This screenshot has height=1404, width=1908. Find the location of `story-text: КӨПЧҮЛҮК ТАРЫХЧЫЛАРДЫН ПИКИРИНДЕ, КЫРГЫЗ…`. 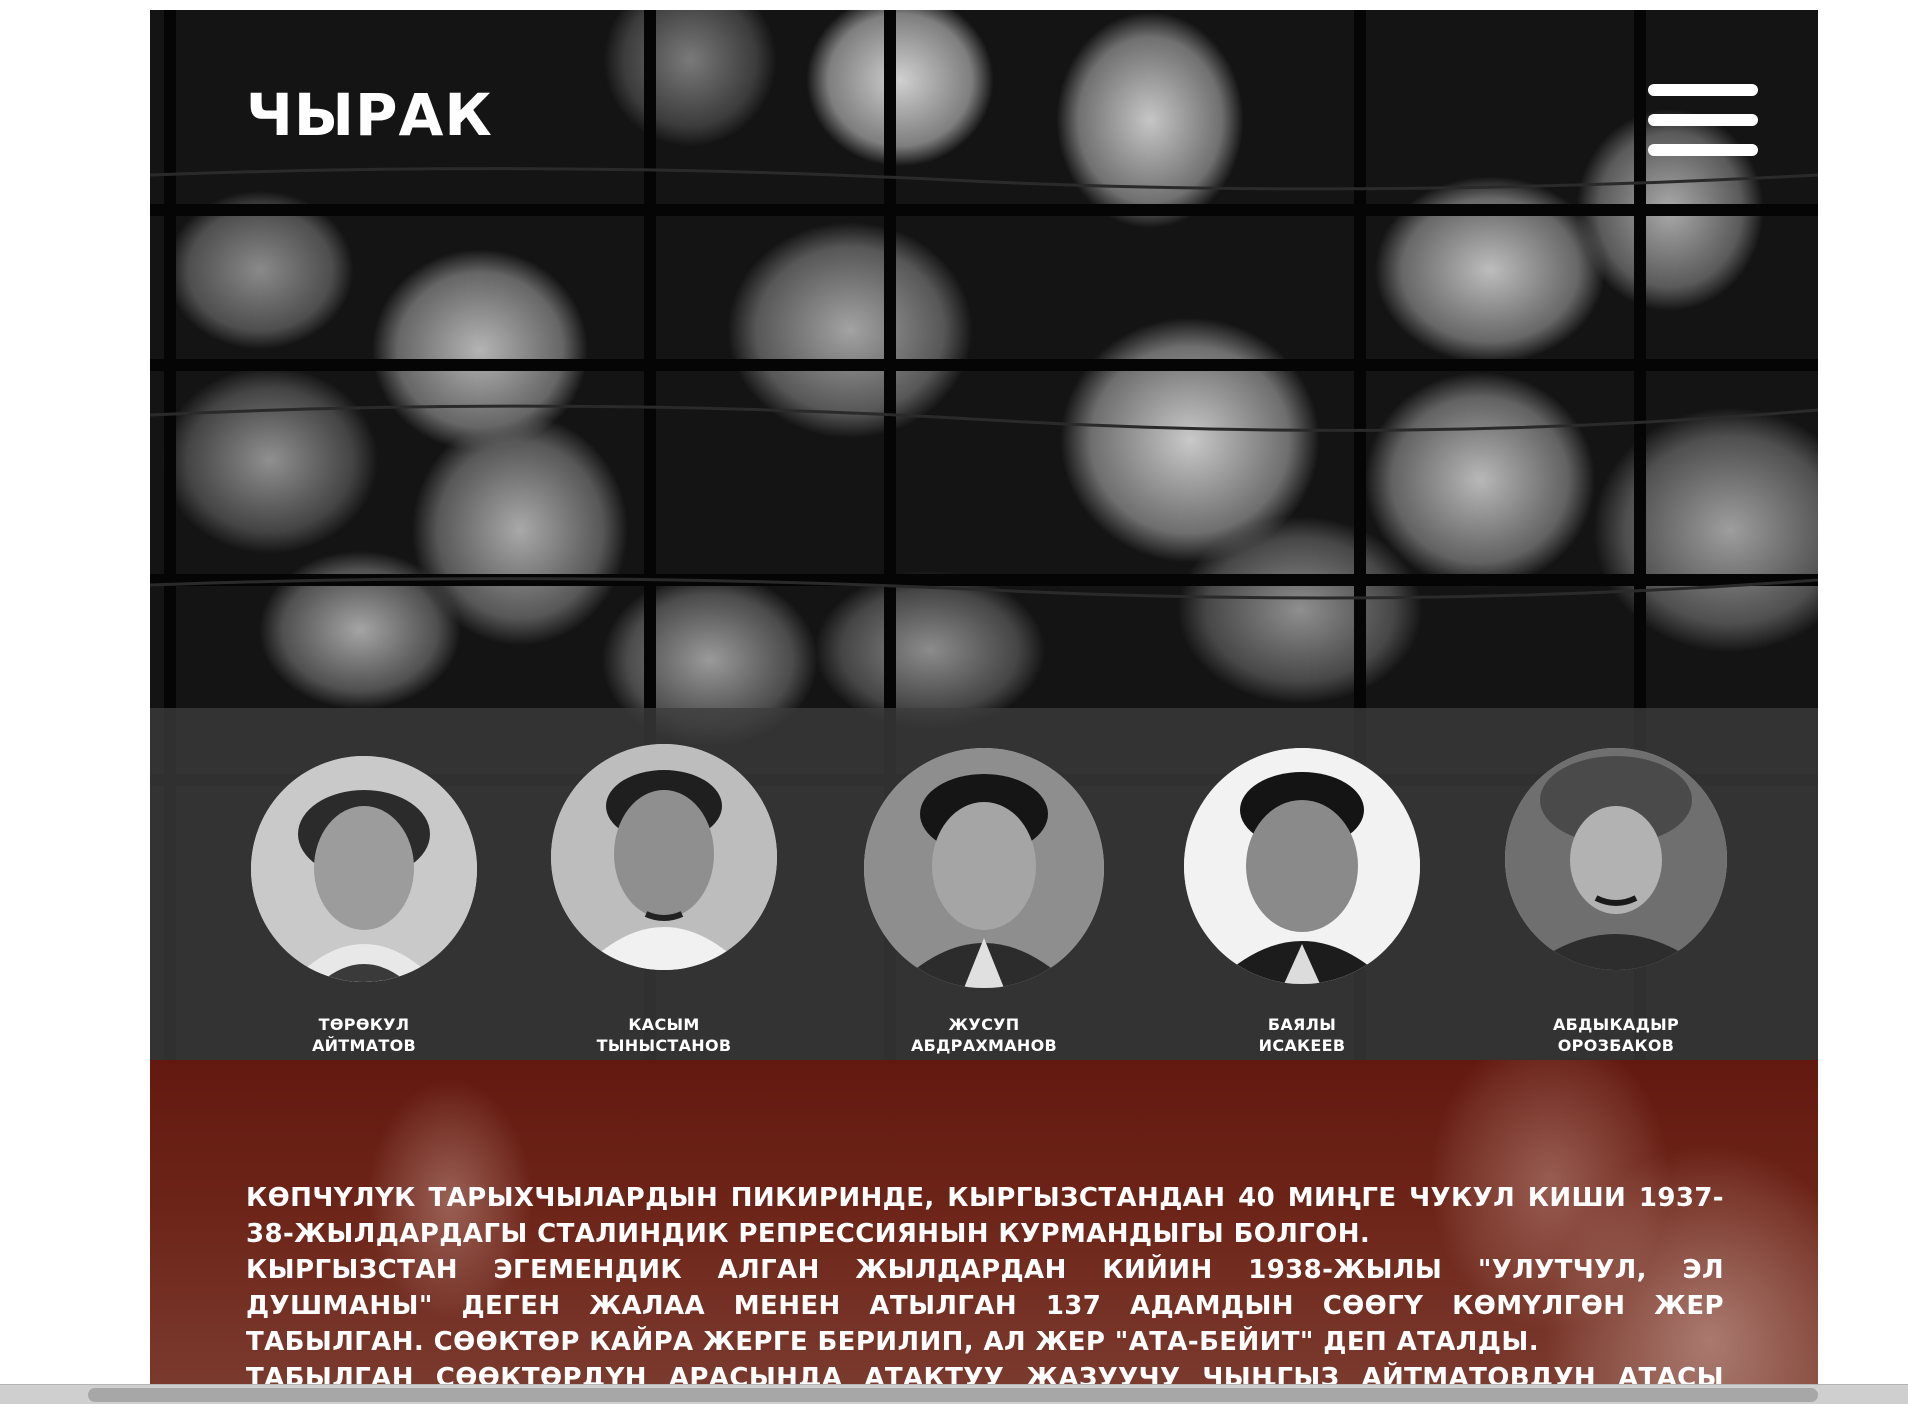

story-text: КӨПЧҮЛҮК ТАРЫХЧЫЛАРДЫН ПИКИРИНДЕ, КЫРГЫЗ… is located at coordinates (985, 1282).